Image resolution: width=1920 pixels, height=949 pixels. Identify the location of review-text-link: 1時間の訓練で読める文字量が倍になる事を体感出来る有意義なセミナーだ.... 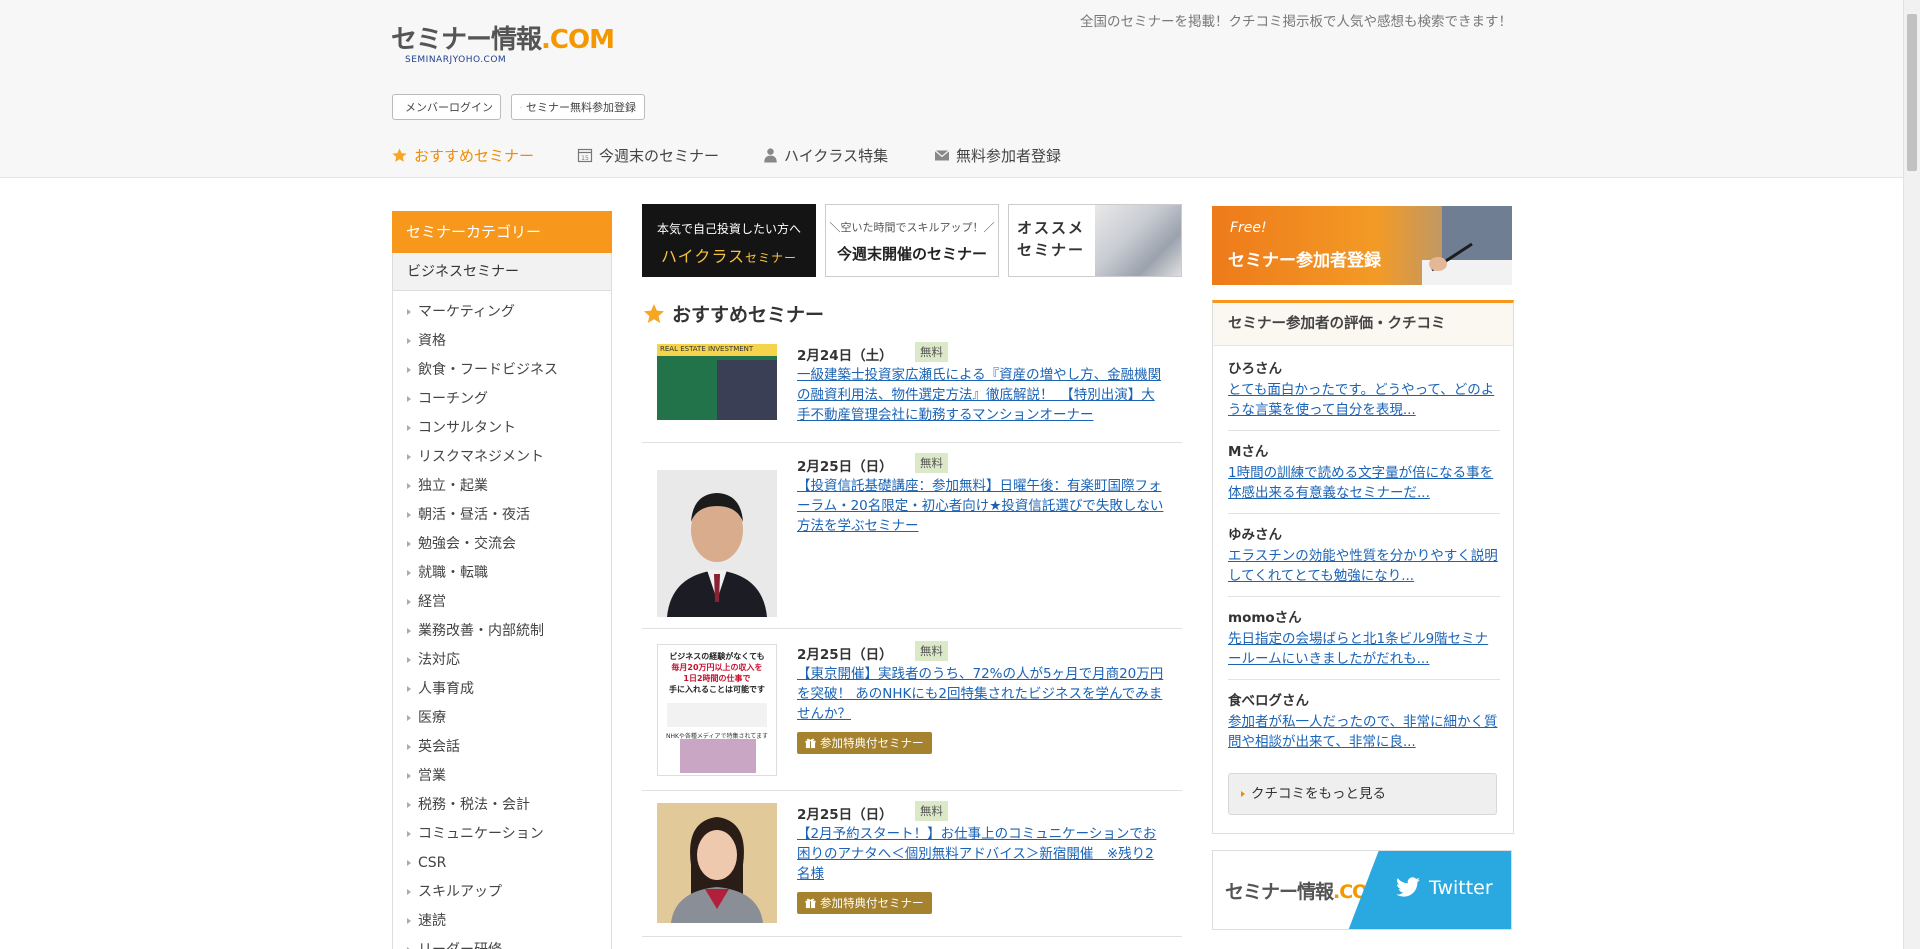
(1364, 483).